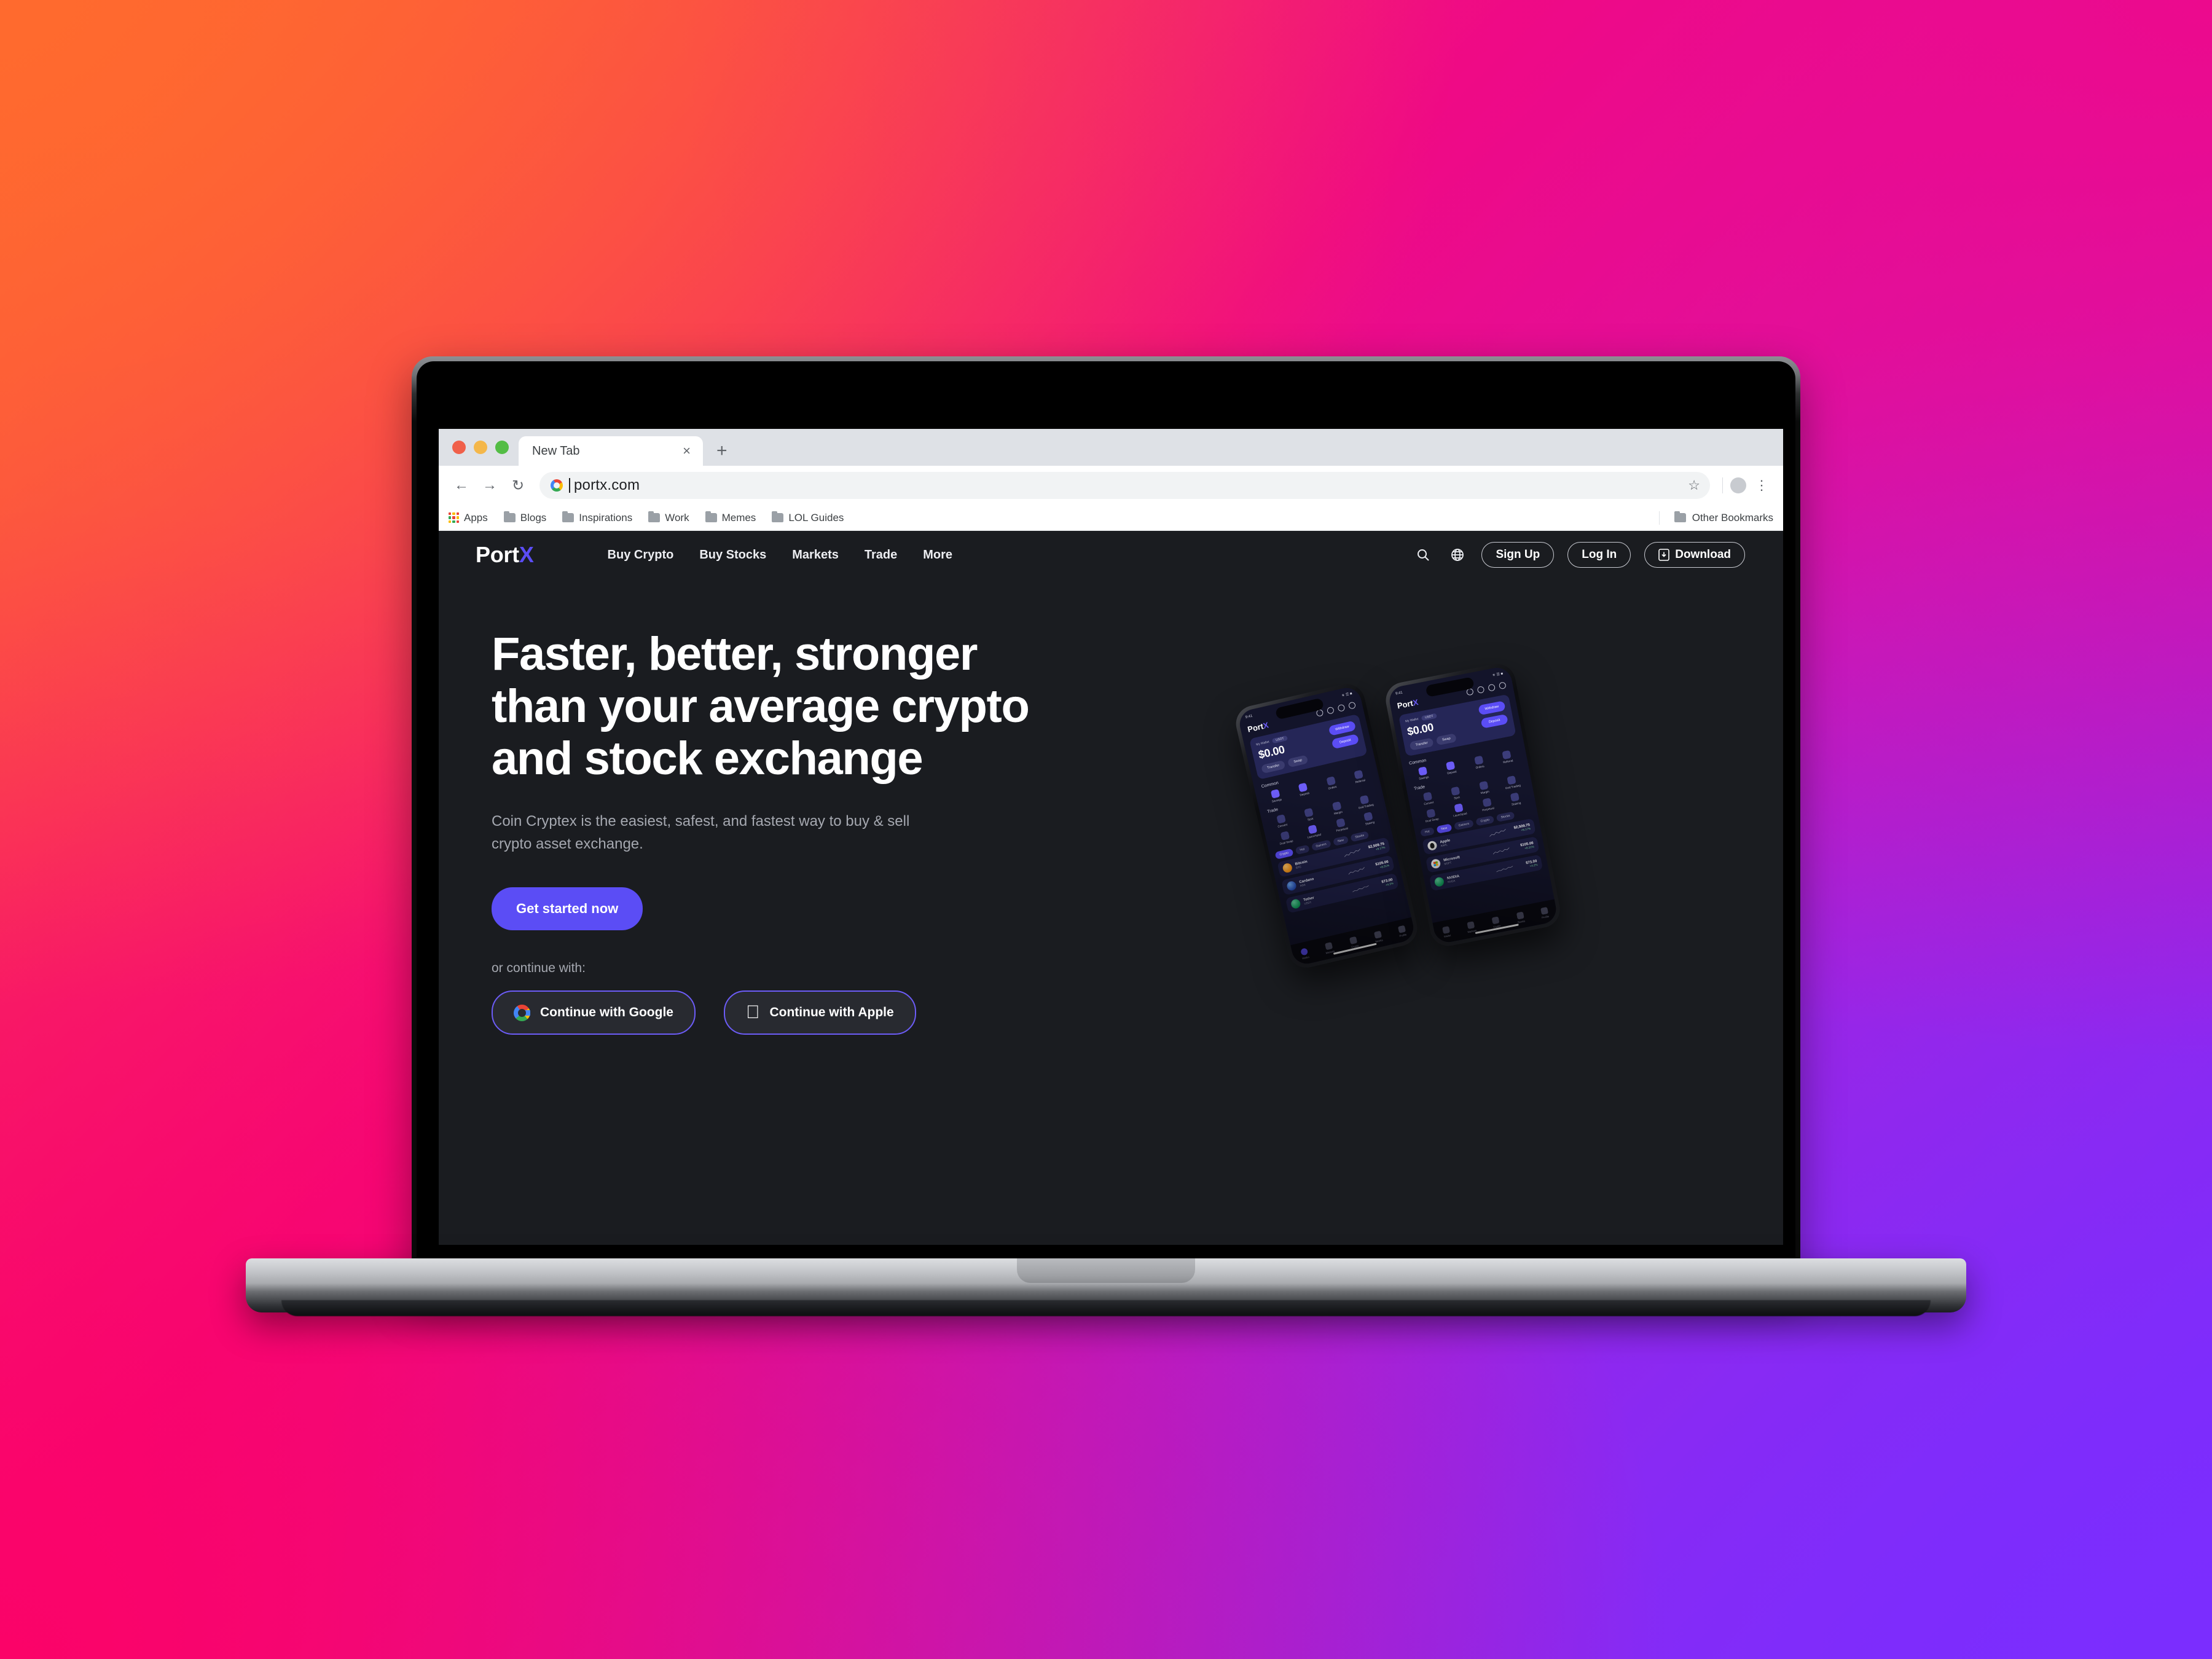 The image size is (2212, 1659). I want to click on nav-link-more: More, so click(937, 555).